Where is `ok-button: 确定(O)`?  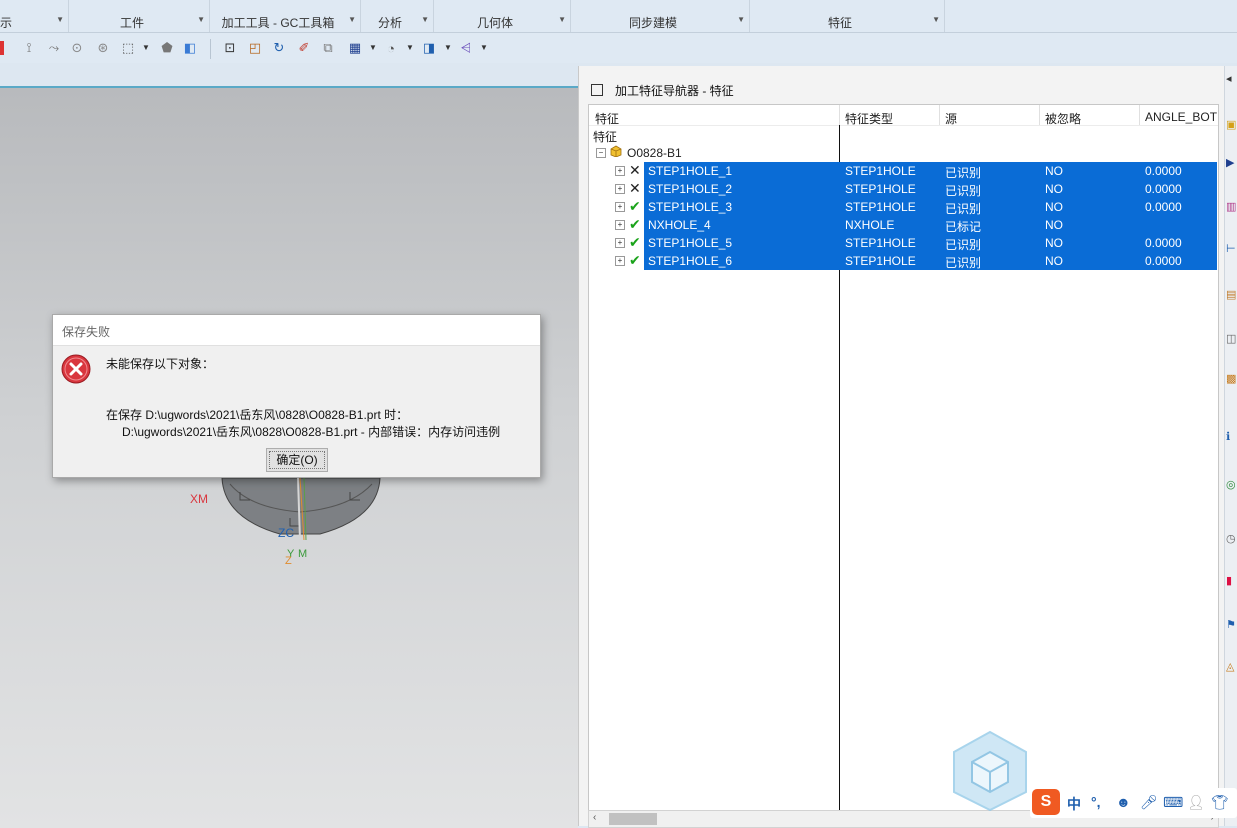 ok-button: 确定(O) is located at coordinates (297, 460).